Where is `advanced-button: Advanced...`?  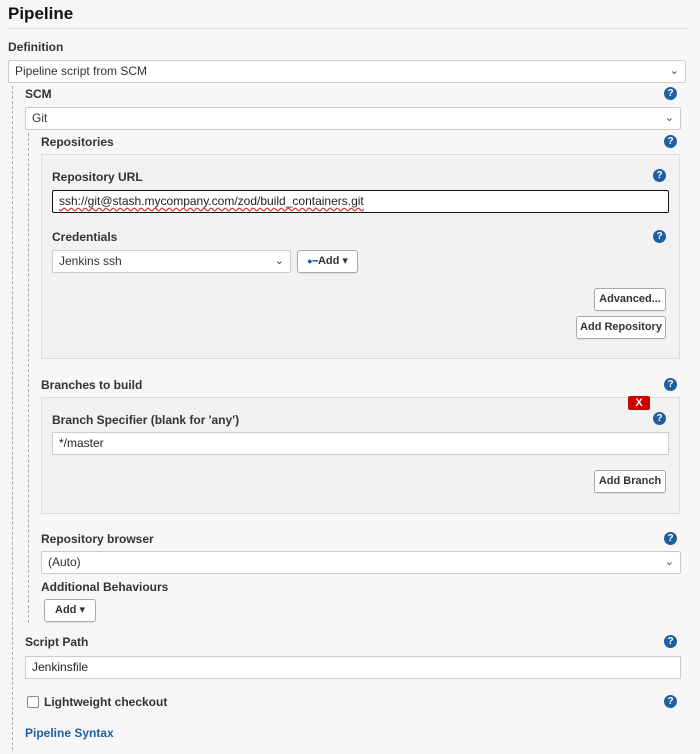
advanced-button: Advanced... is located at coordinates (630, 299).